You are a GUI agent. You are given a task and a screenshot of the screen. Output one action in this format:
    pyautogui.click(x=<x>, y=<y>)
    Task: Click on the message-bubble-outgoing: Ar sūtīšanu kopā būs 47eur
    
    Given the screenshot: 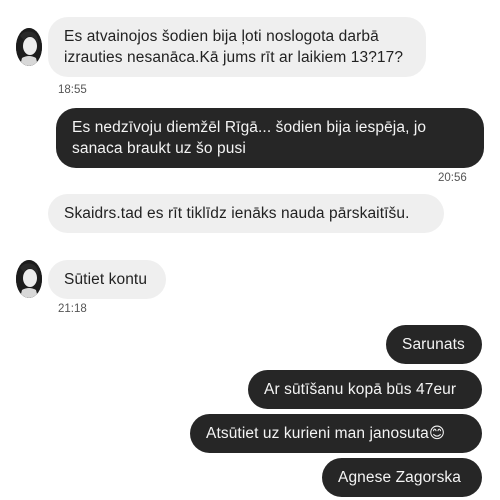 What is the action you would take?
    pyautogui.click(x=365, y=389)
    